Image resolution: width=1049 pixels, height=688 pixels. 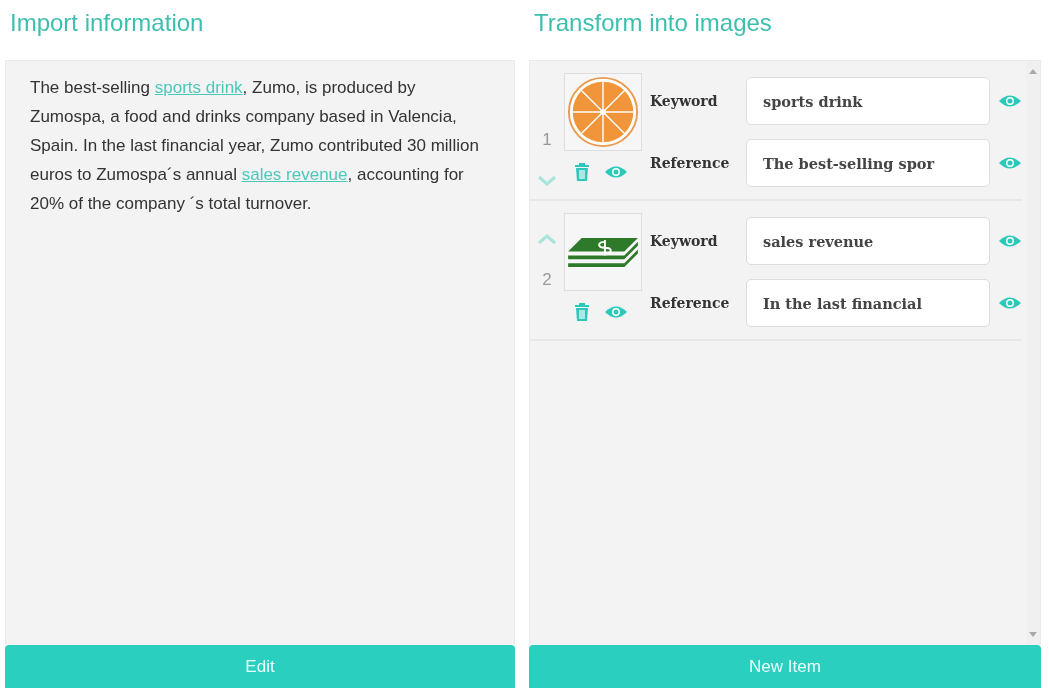 What do you see at coordinates (868, 241) in the screenshot?
I see `keyword-field: sales revenue` at bounding box center [868, 241].